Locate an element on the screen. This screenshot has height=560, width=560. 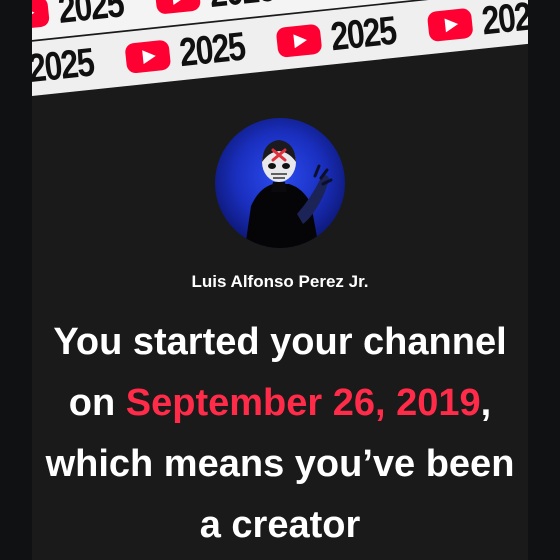
avatar-figure-icon is located at coordinates (289, 194).